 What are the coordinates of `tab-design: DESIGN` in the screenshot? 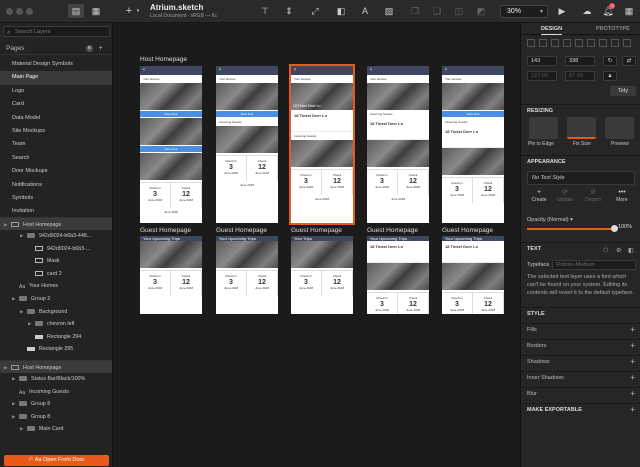 It's located at (552, 29).